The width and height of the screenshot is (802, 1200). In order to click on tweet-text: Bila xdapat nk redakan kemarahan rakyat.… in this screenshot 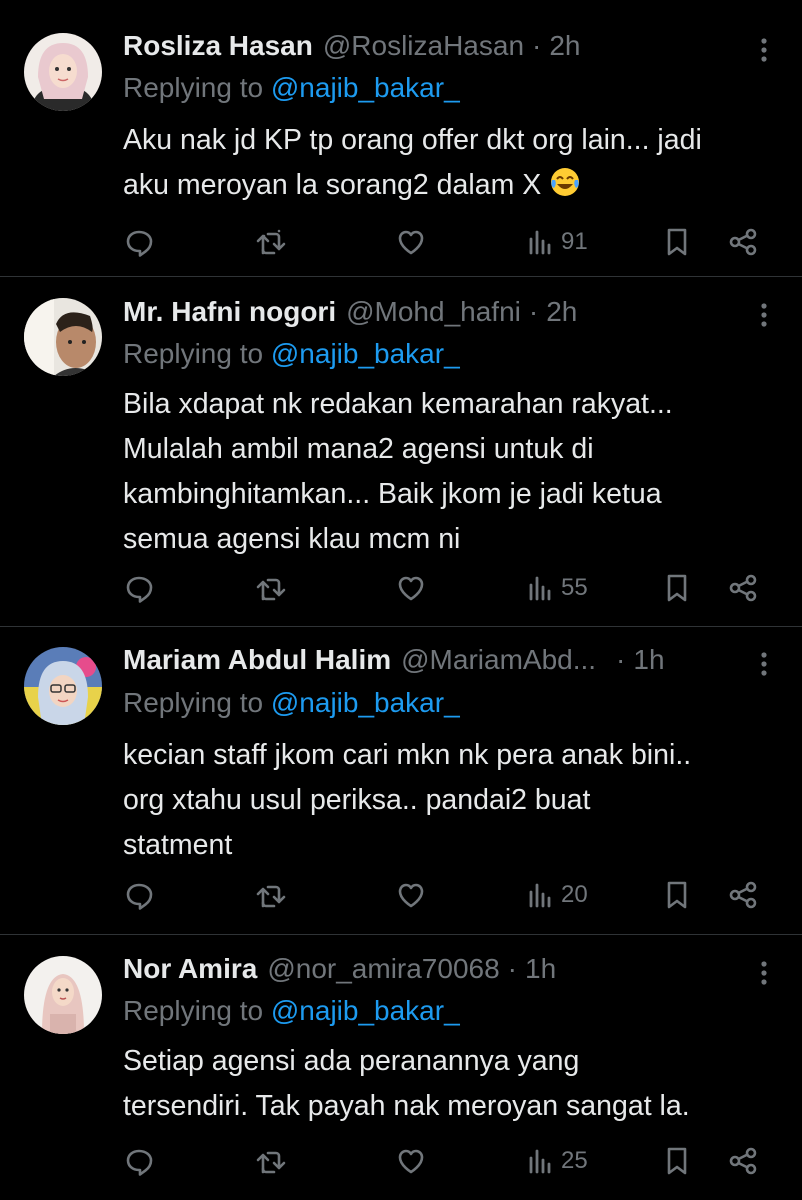, I will do `click(448, 472)`.